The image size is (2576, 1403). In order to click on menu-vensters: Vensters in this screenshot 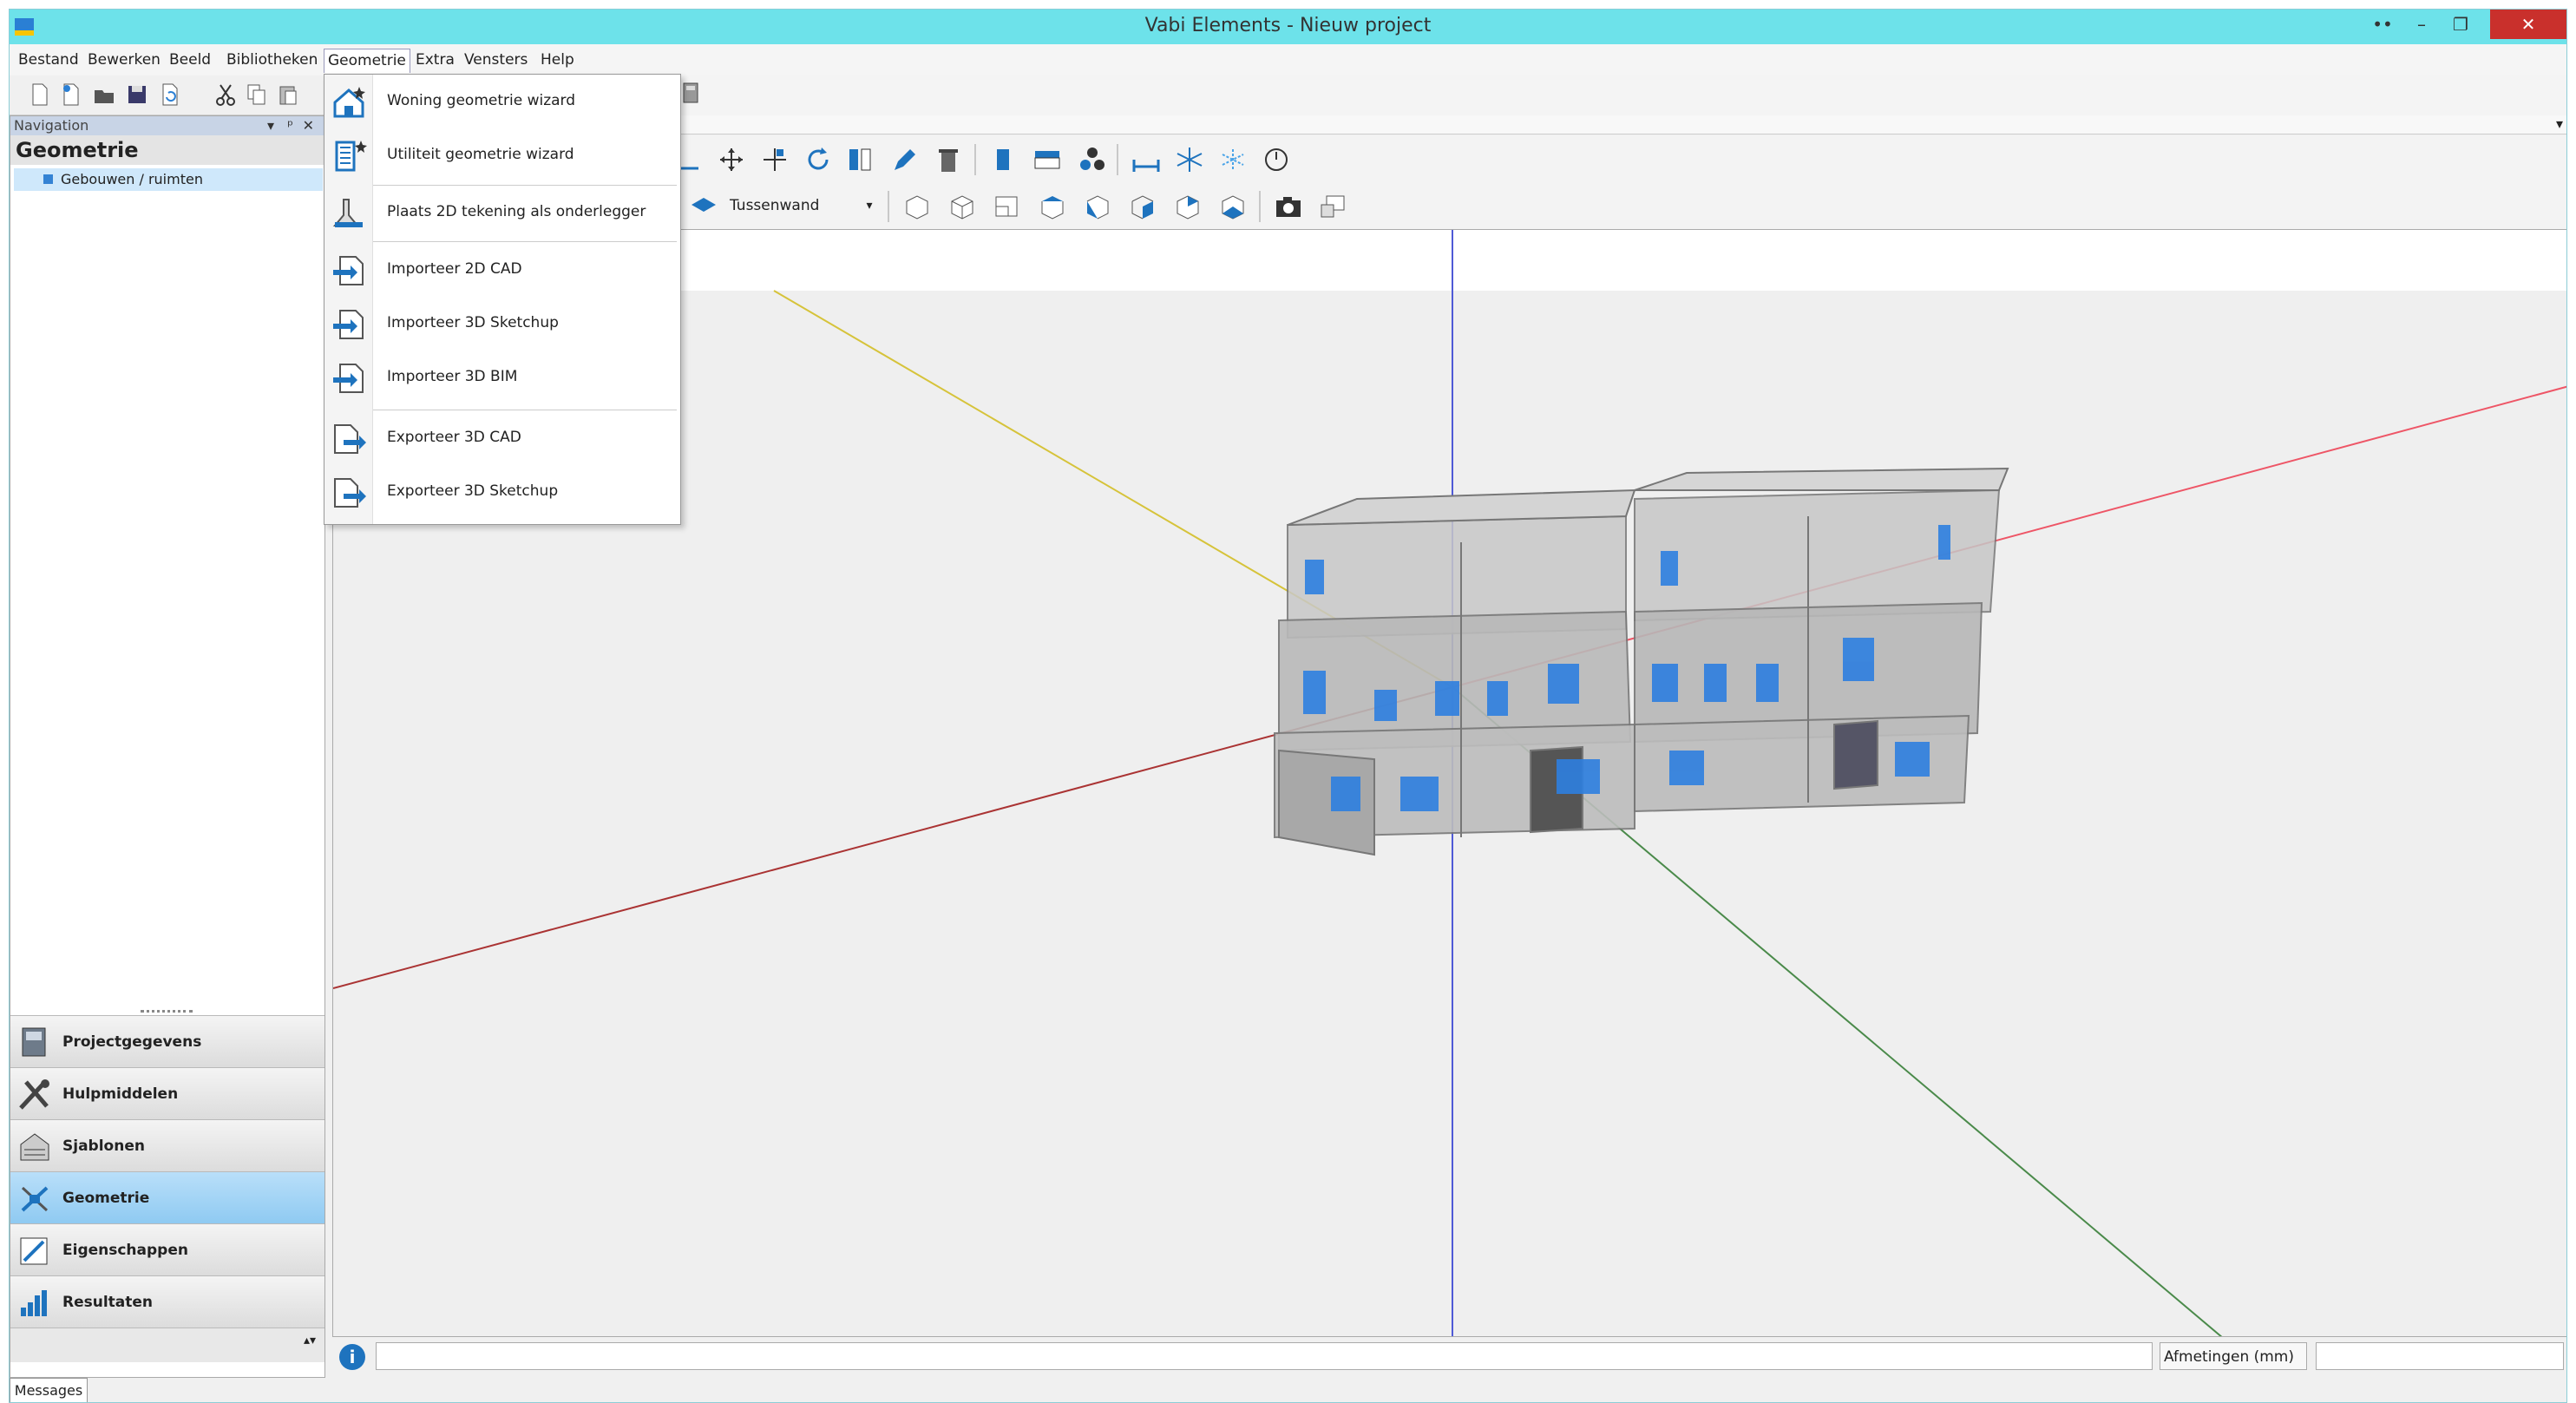, I will do `click(496, 61)`.